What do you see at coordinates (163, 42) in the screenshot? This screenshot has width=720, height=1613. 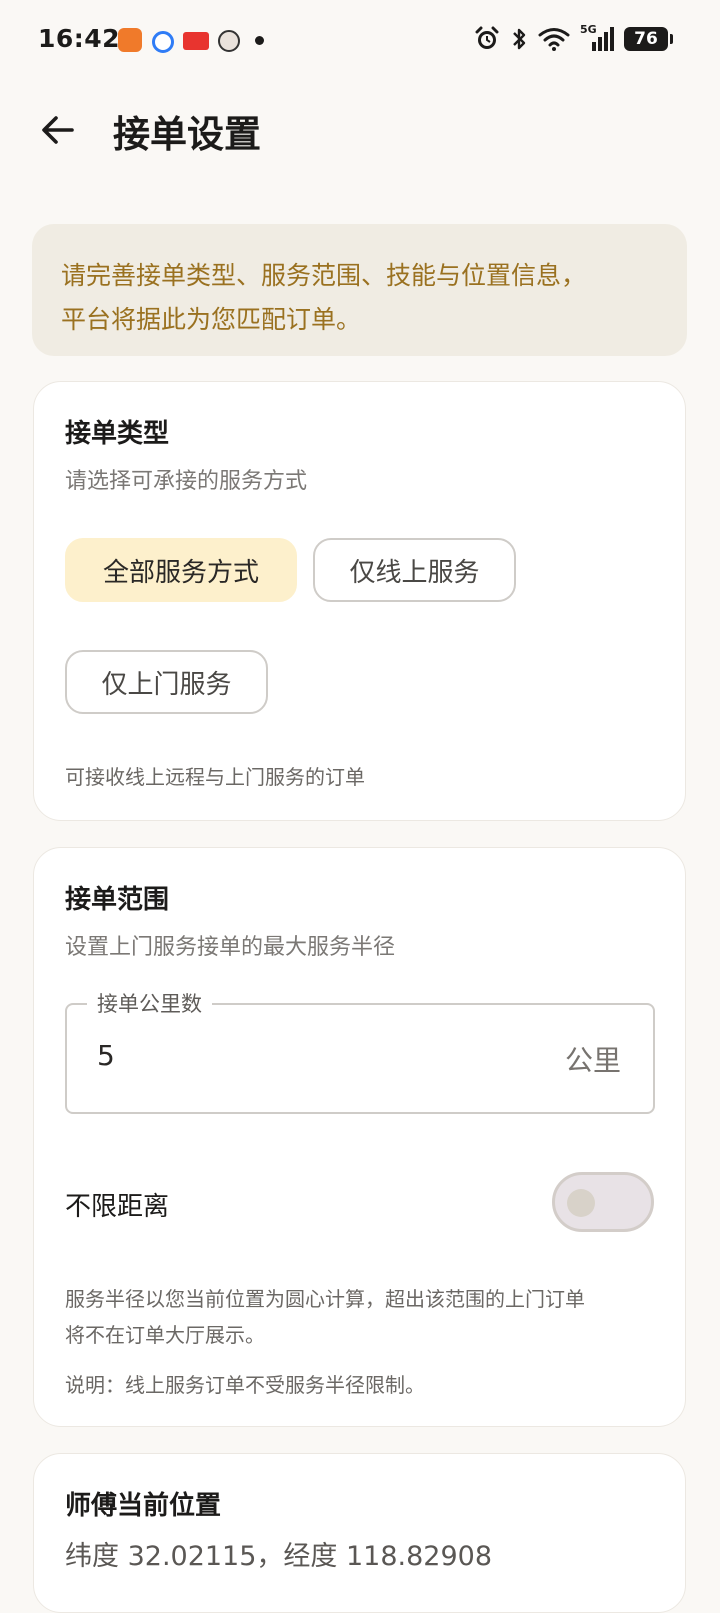 I see `browser-notification-icon` at bounding box center [163, 42].